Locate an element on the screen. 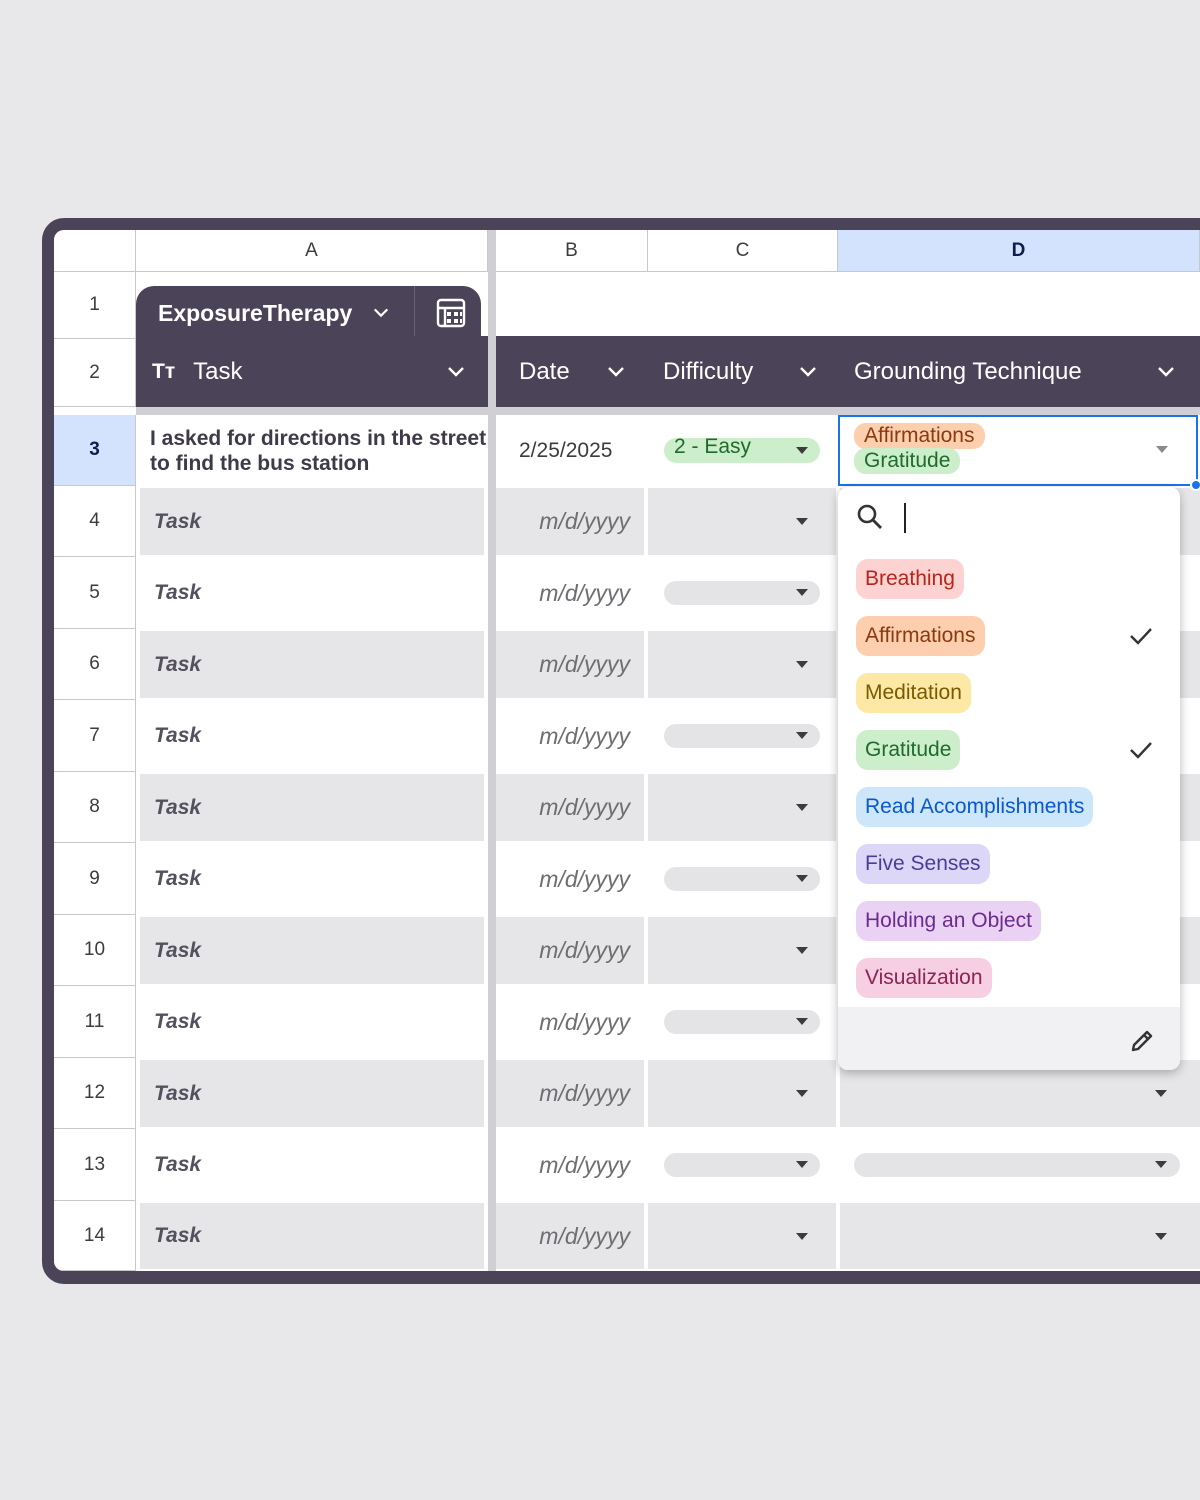 Image resolution: width=1200 pixels, height=1500 pixels. header-date: Date is located at coordinates (572, 371).